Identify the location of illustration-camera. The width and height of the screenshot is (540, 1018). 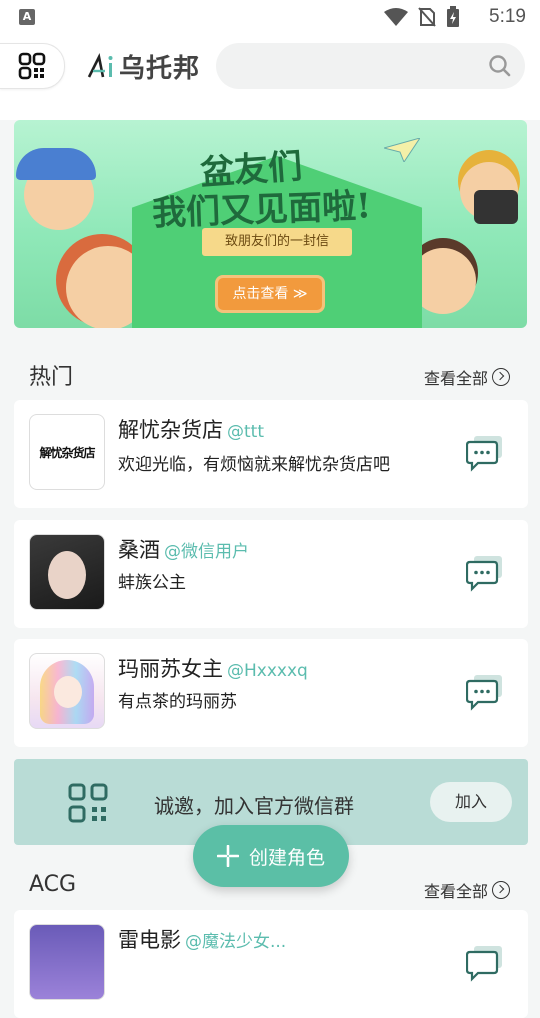
(496, 207).